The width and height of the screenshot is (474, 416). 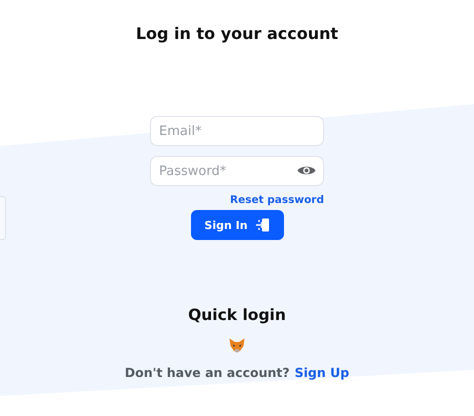 What do you see at coordinates (322, 372) in the screenshot?
I see `sign-up-link: Sign Up` at bounding box center [322, 372].